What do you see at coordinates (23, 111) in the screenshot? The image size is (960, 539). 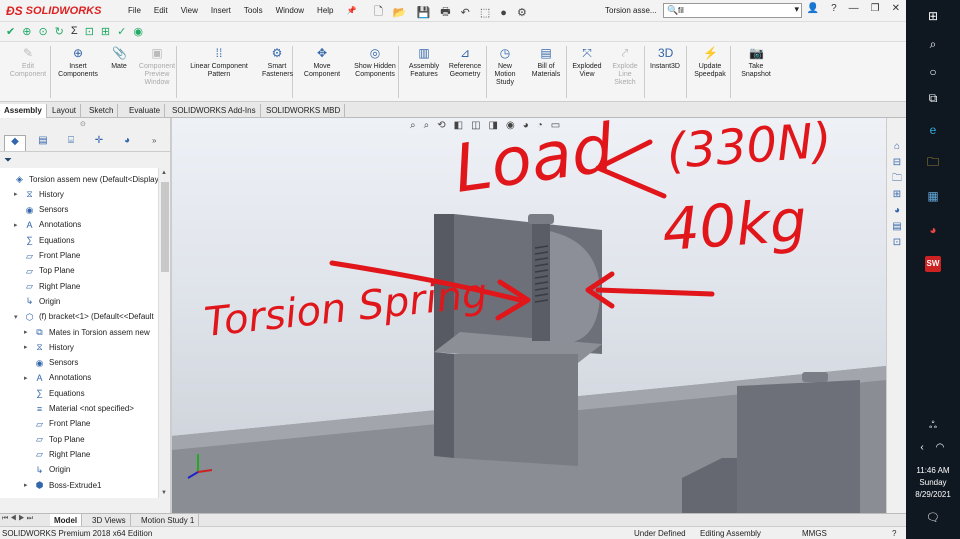 I see `tab-assembly: Assembly` at bounding box center [23, 111].